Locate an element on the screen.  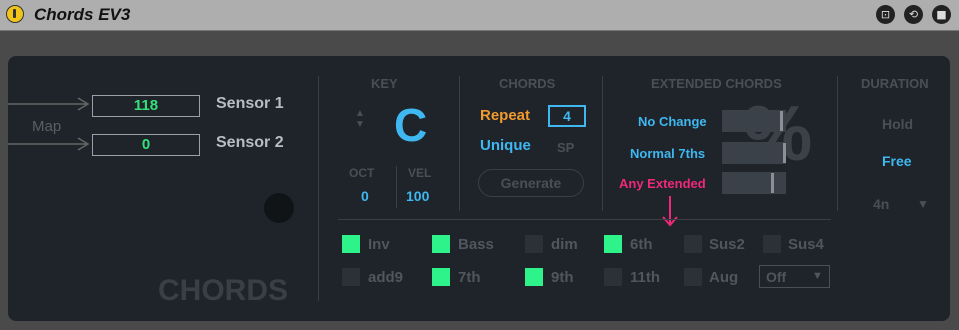
aug-label: Aug is located at coordinates (724, 277).